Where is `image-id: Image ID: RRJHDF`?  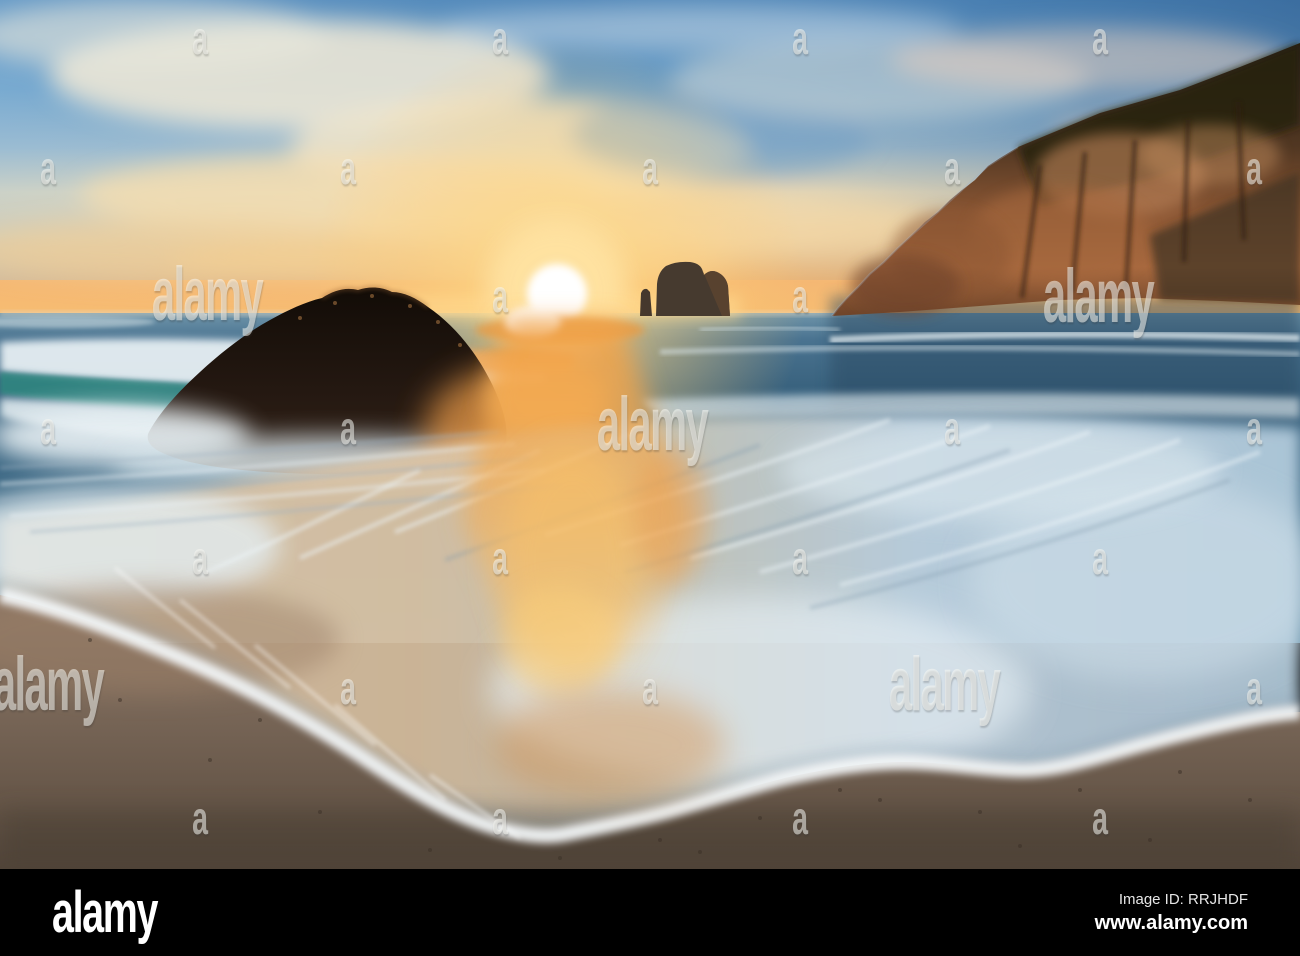 image-id: Image ID: RRJHDF is located at coordinates (1183, 899).